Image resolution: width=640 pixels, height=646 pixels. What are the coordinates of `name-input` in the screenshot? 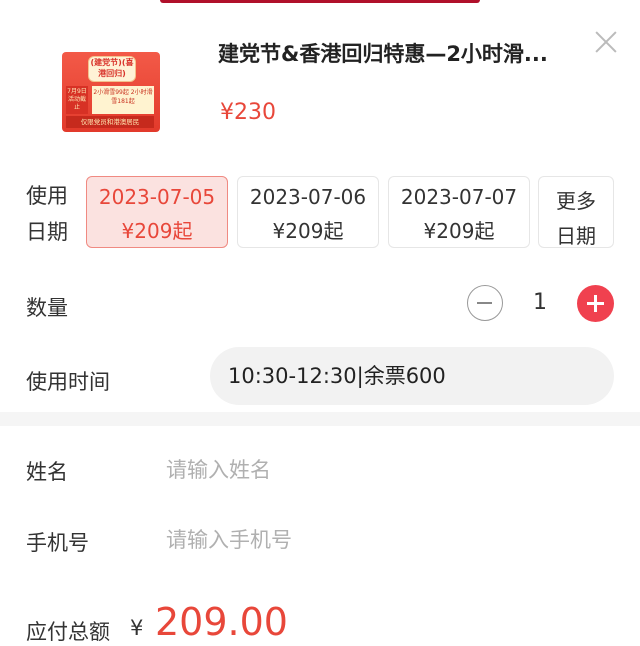 It's located at (376, 470).